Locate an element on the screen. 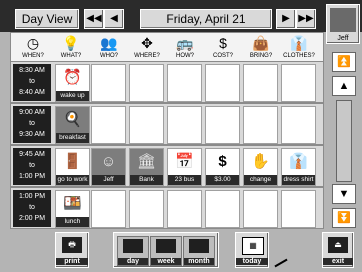  current-date: Friday, April 21 is located at coordinates (206, 19).